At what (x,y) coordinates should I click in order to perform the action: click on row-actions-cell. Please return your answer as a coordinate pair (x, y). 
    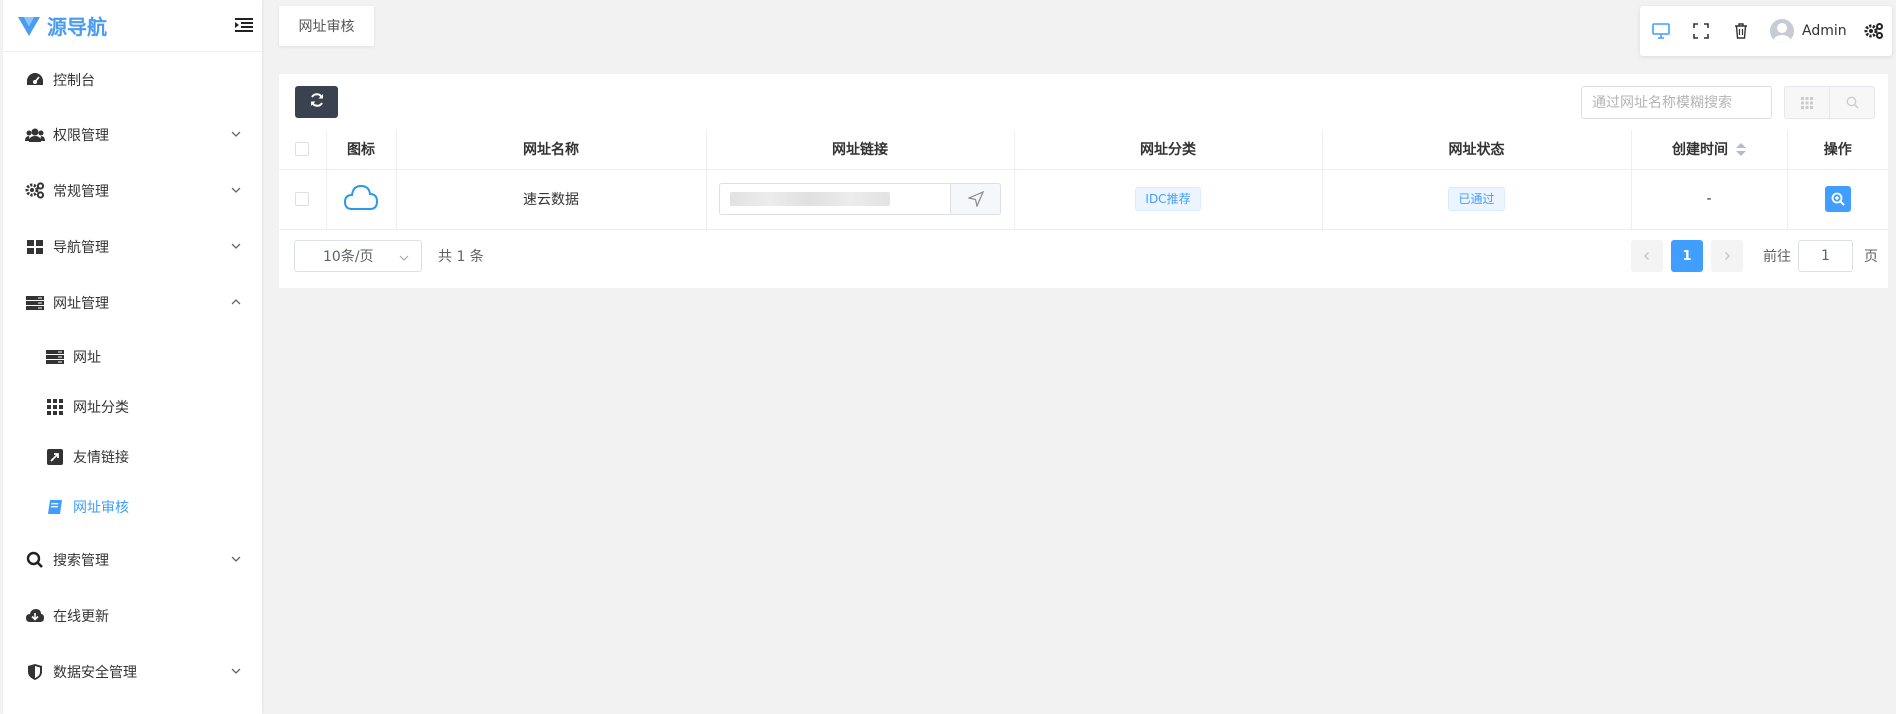
    Looking at the image, I should click on (1837, 199).